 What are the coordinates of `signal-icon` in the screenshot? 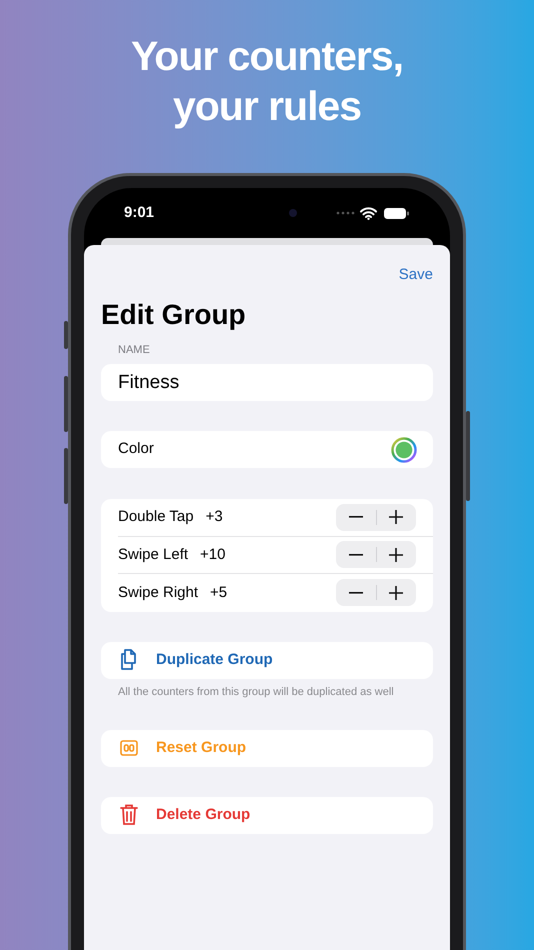 It's located at (346, 213).